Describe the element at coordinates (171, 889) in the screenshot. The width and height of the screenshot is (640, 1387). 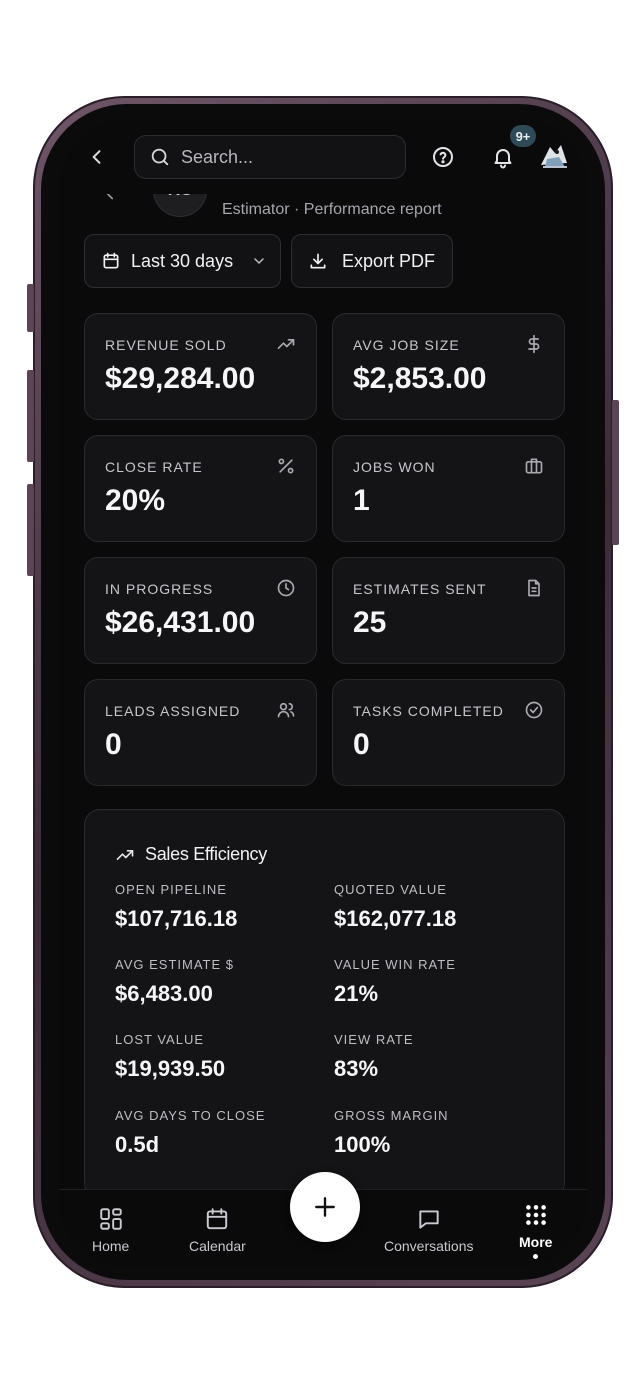
I see `metric-label: OPEN PIPELINE` at that location.